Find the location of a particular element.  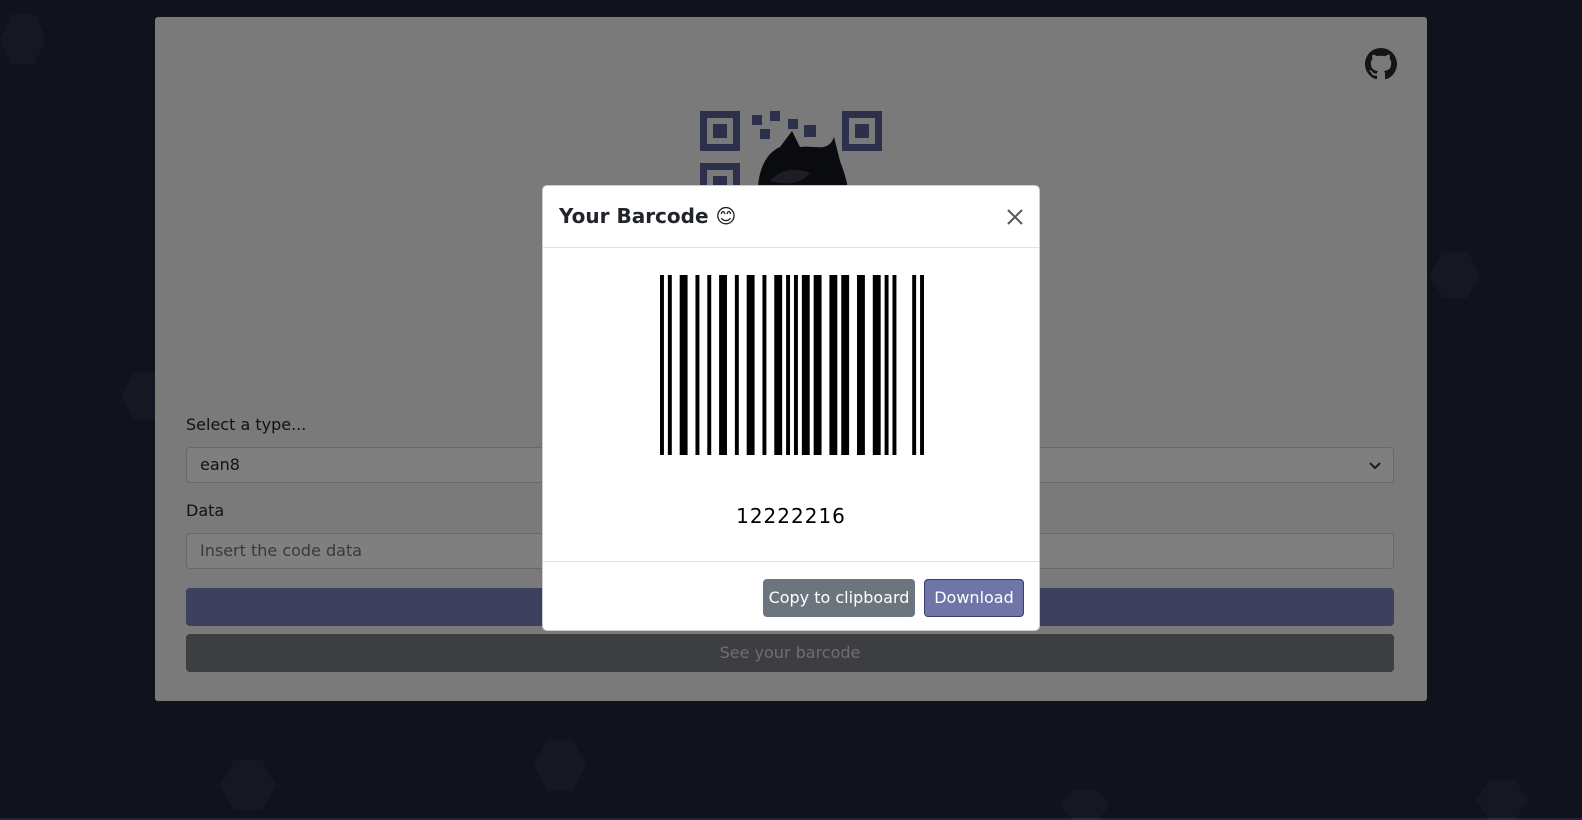

close-icon is located at coordinates (1015, 217).